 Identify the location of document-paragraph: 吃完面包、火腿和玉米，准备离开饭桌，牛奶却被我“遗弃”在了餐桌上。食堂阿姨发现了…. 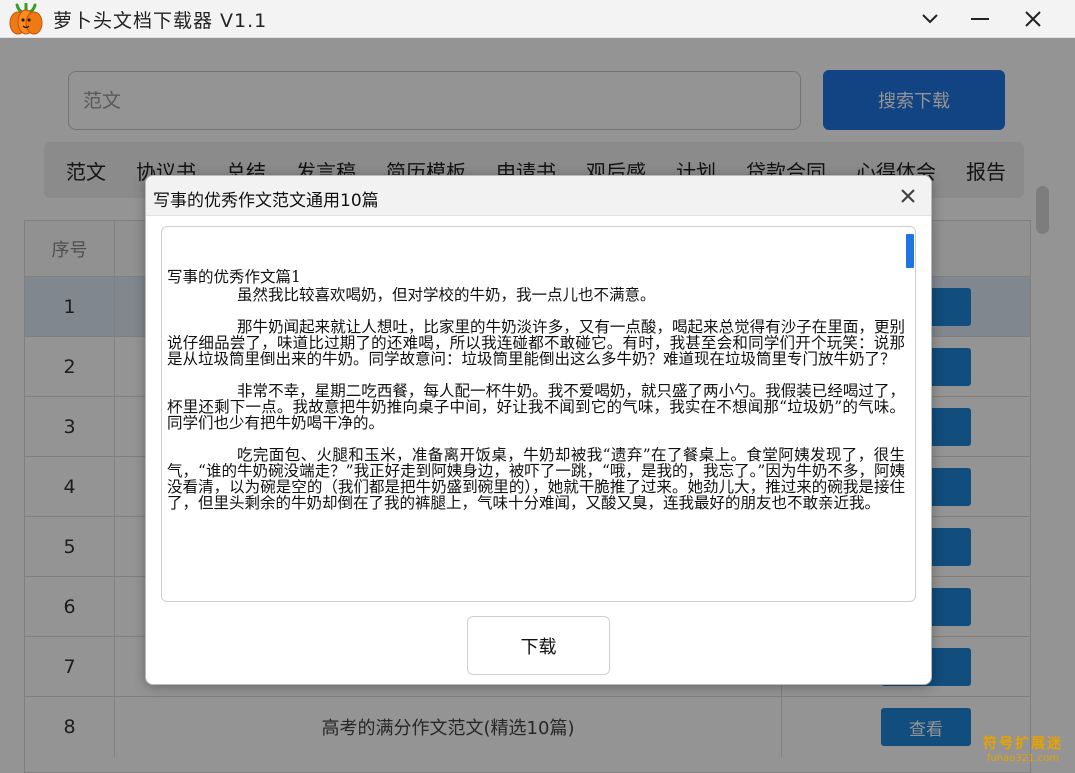
(536, 479).